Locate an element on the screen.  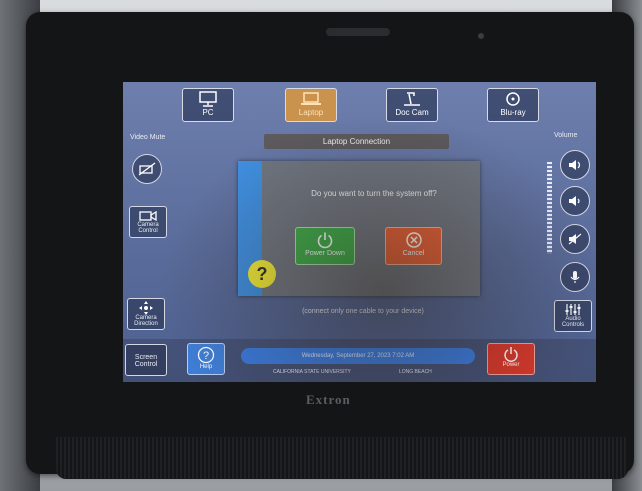
screen-control-label: Screen Control is located at coordinates (146, 361).